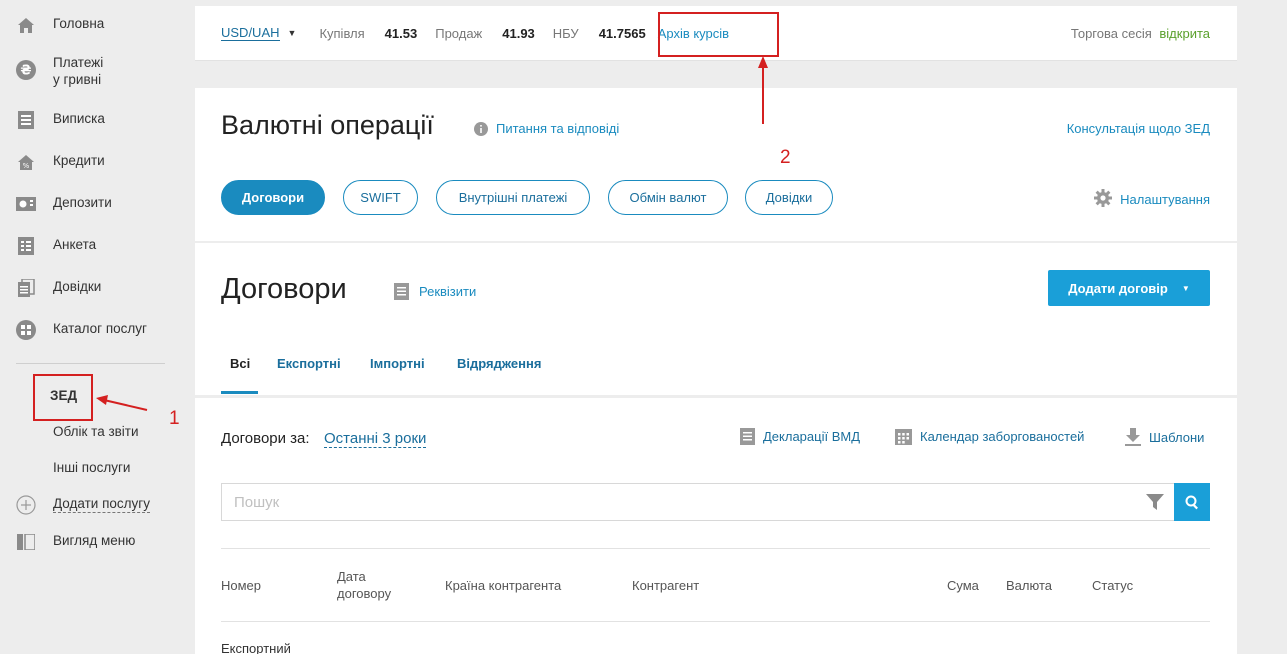  Describe the element at coordinates (763, 62) in the screenshot. I see `annotation-arrow-2-head` at that location.